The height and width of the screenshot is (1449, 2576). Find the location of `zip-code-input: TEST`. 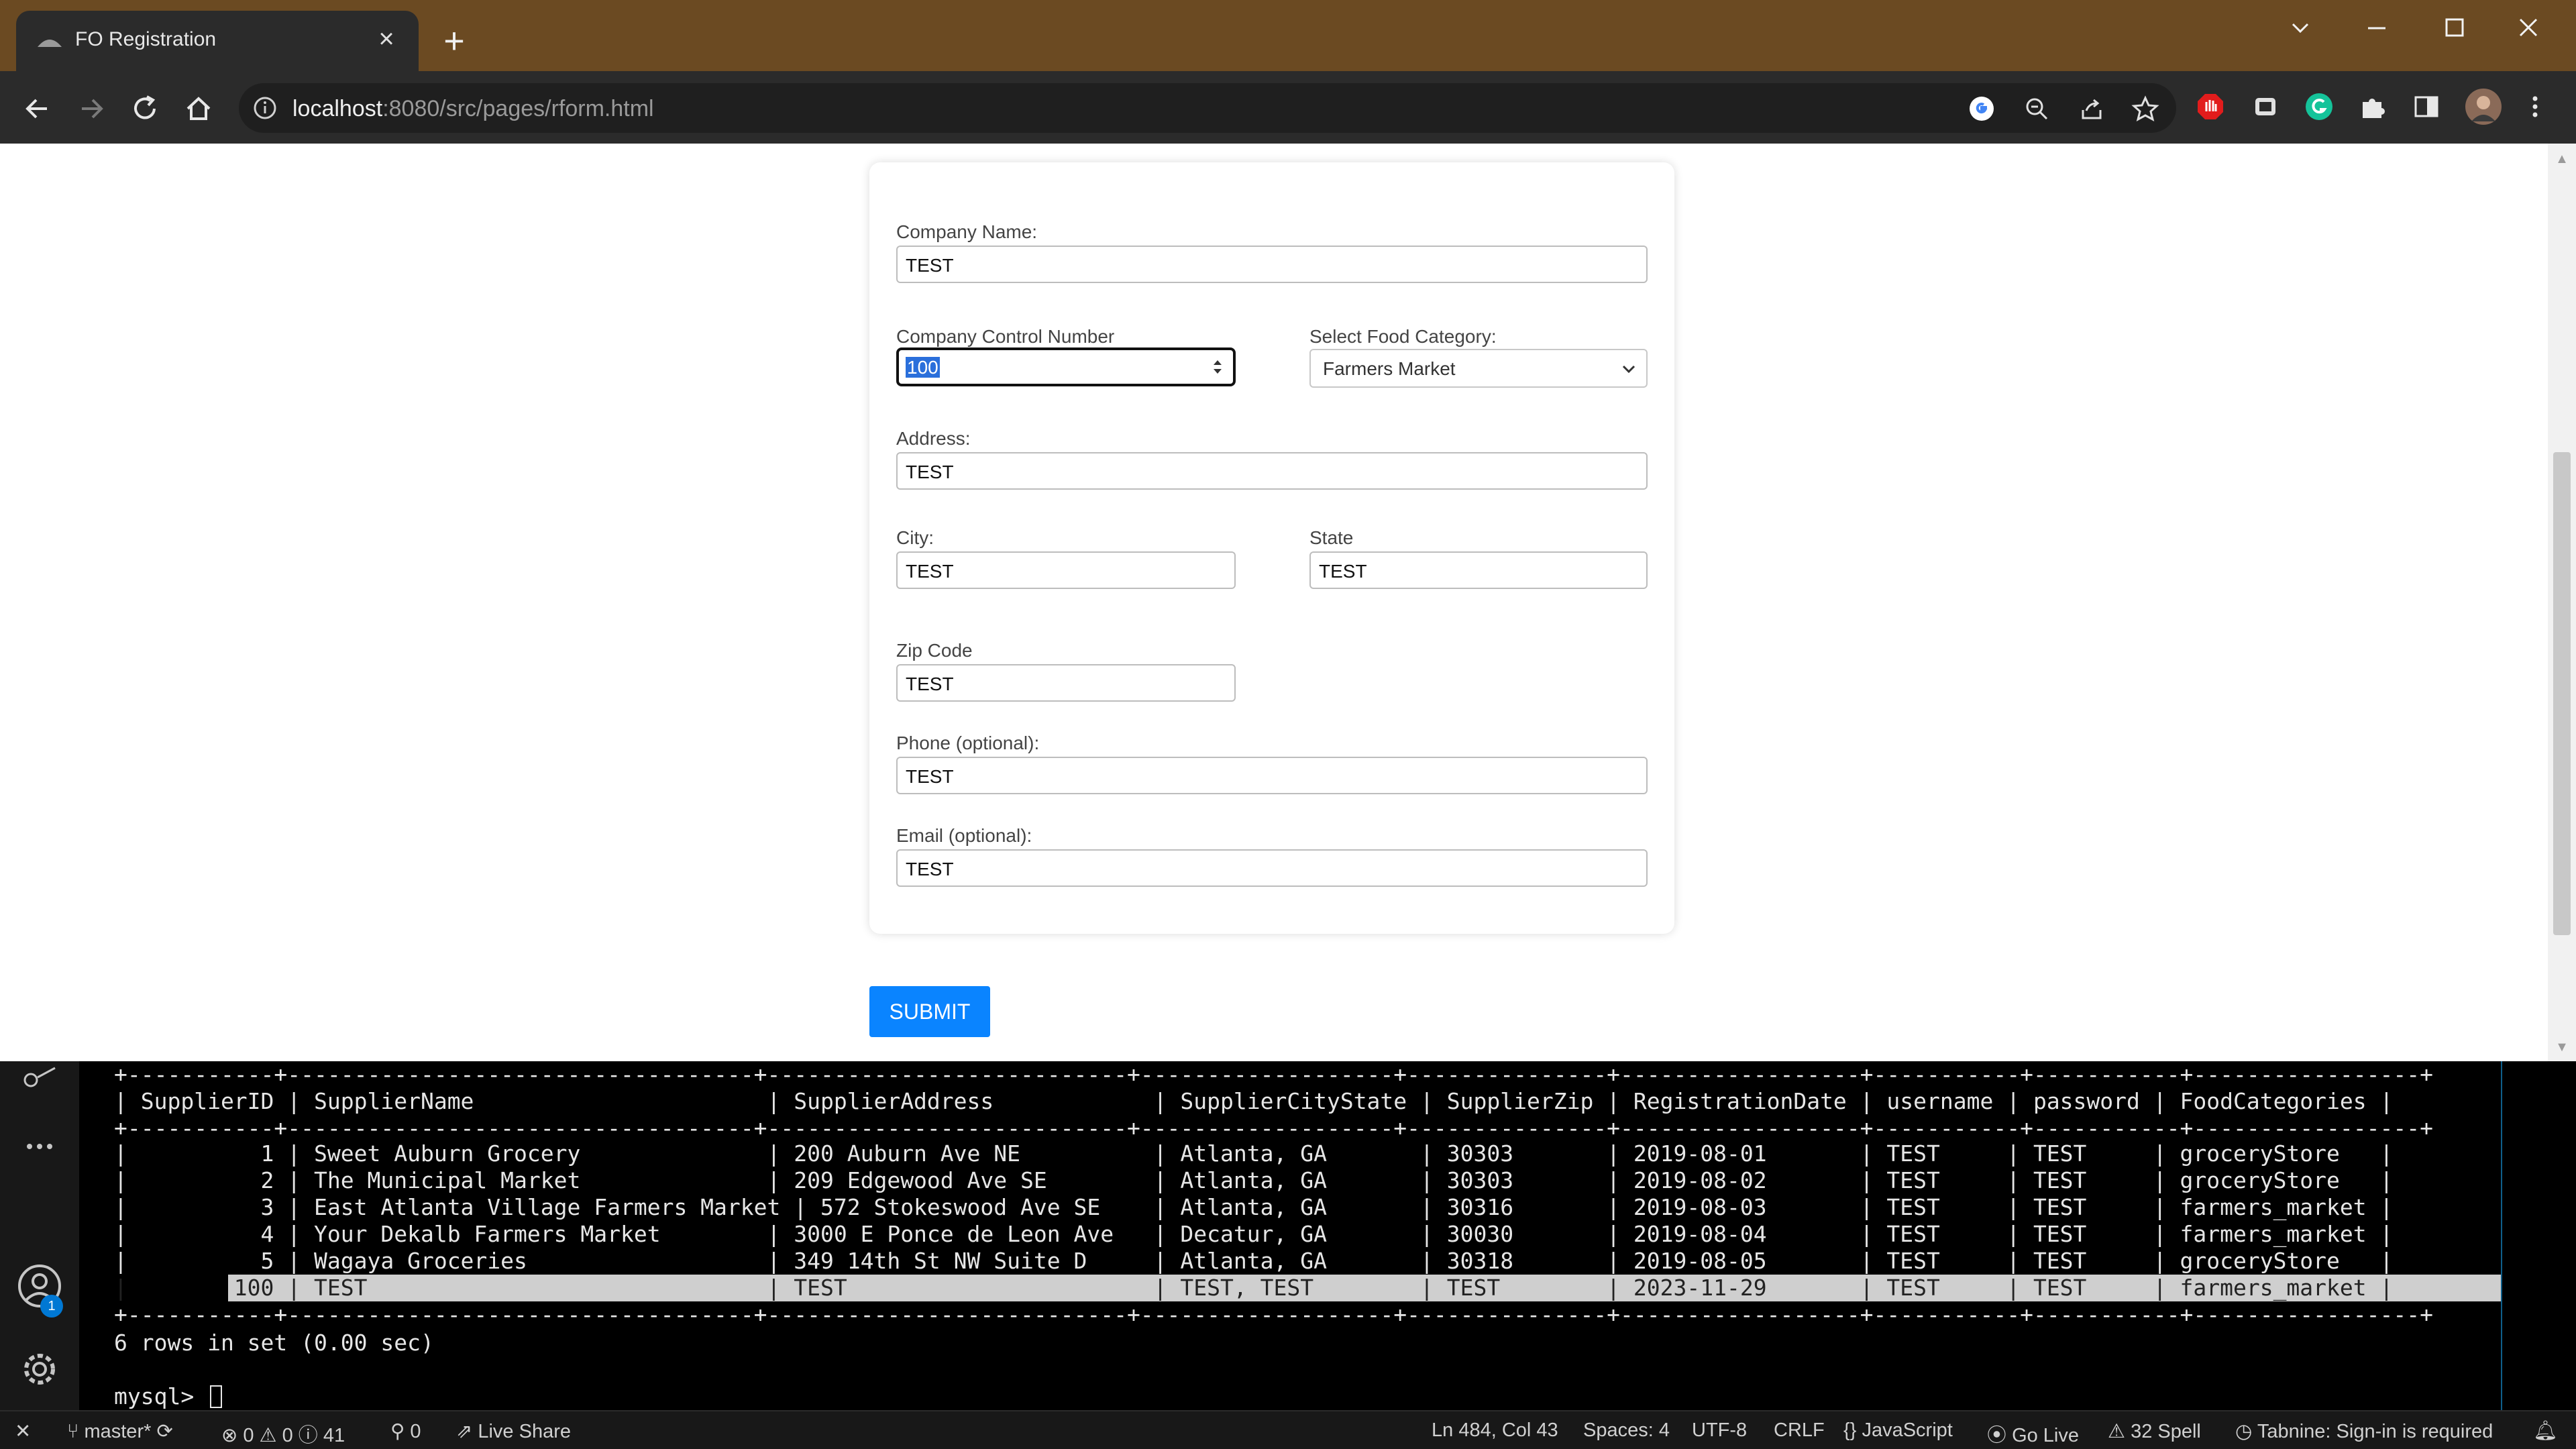

zip-code-input: TEST is located at coordinates (1066, 683).